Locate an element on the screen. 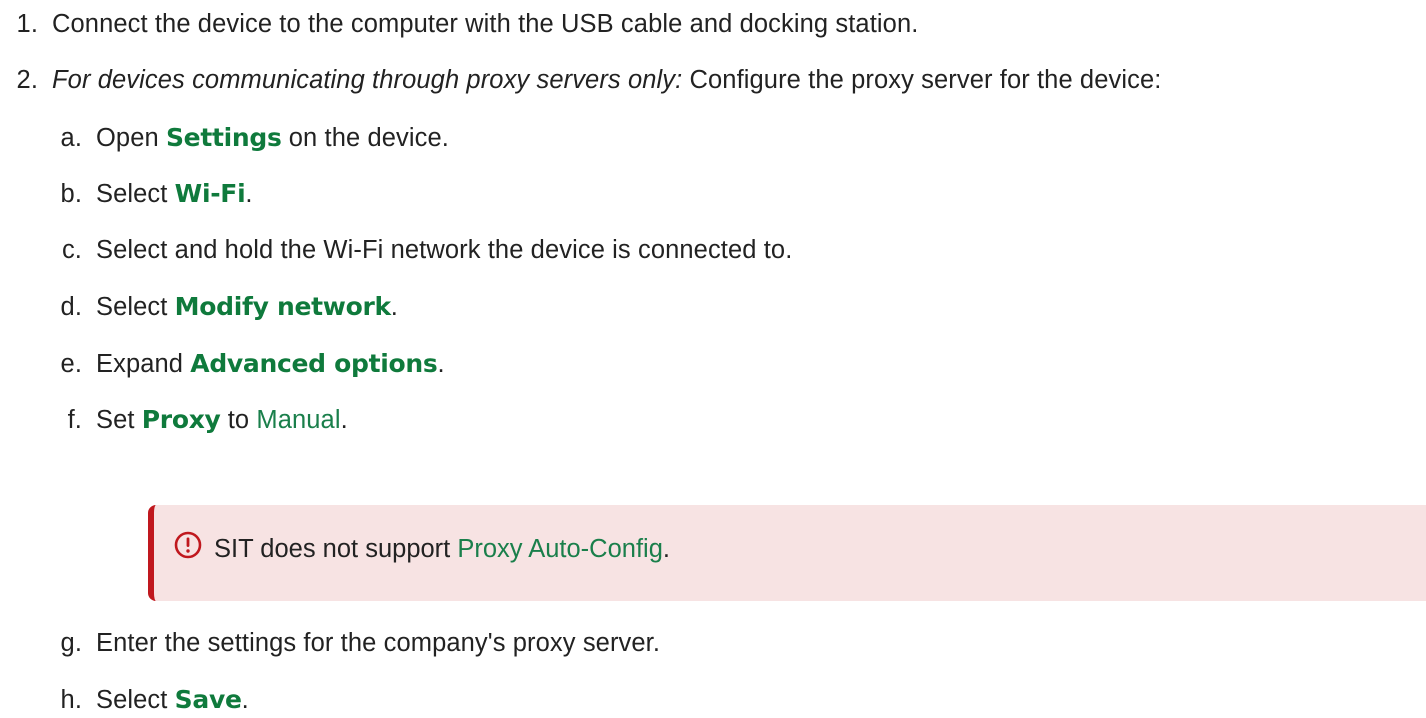 The width and height of the screenshot is (1426, 718). substep-a: a. Open Settings on the device. is located at coordinates (249, 138).